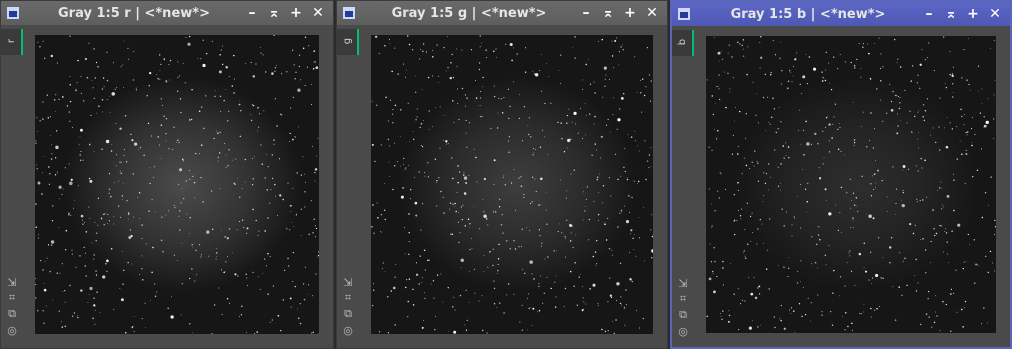  I want to click on channel-tab-g: g, so click(348, 42).